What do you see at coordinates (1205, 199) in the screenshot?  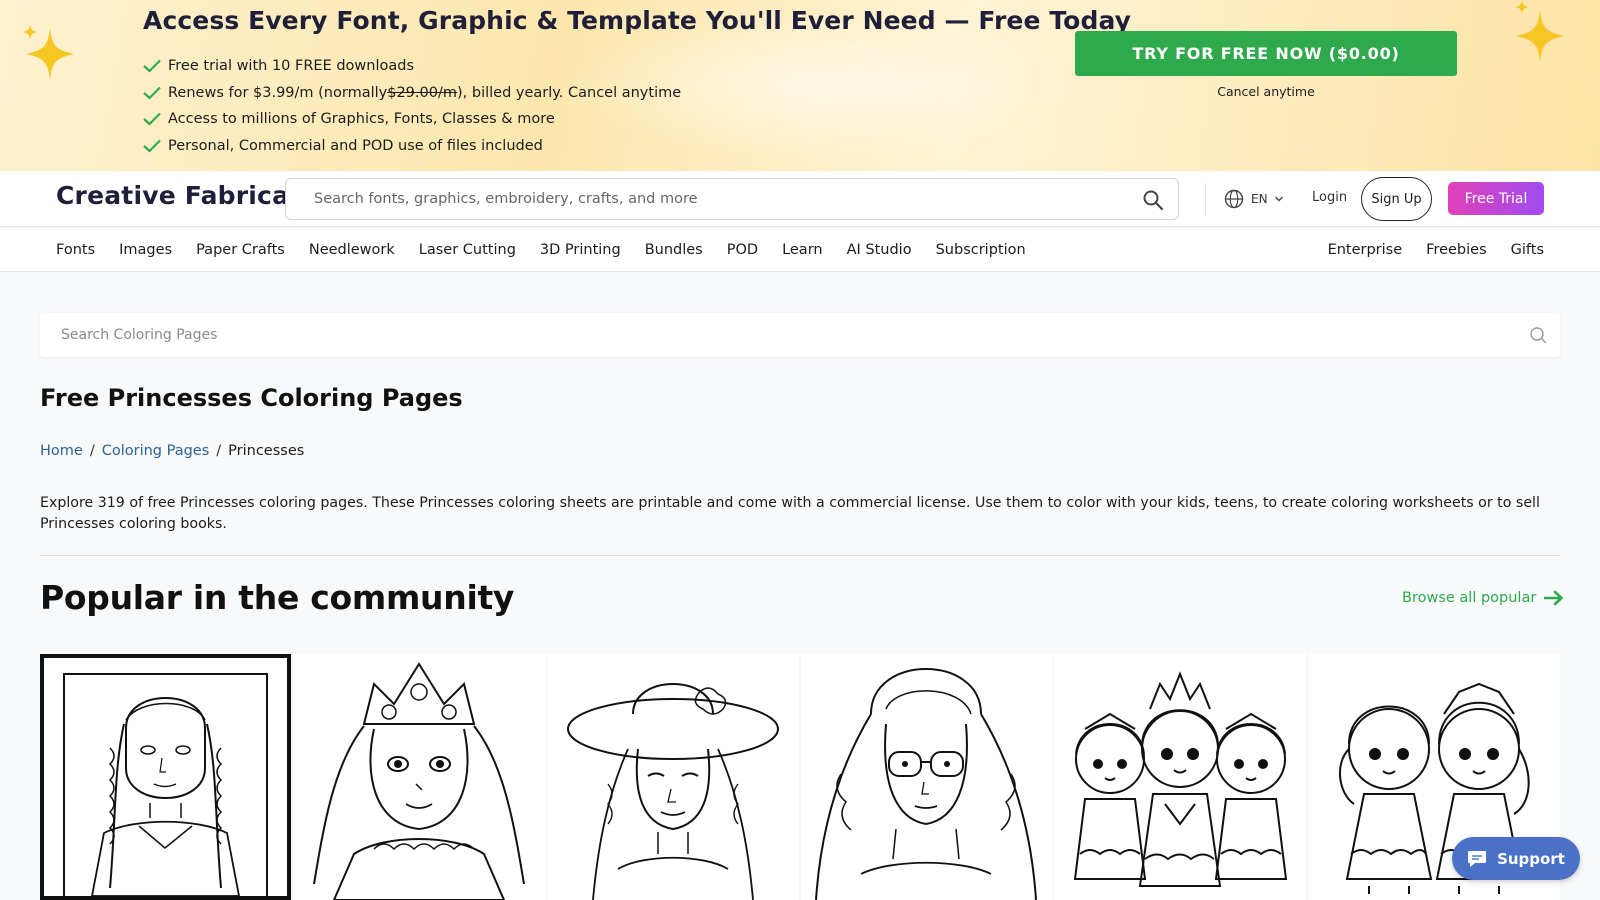 I see `header-divider` at bounding box center [1205, 199].